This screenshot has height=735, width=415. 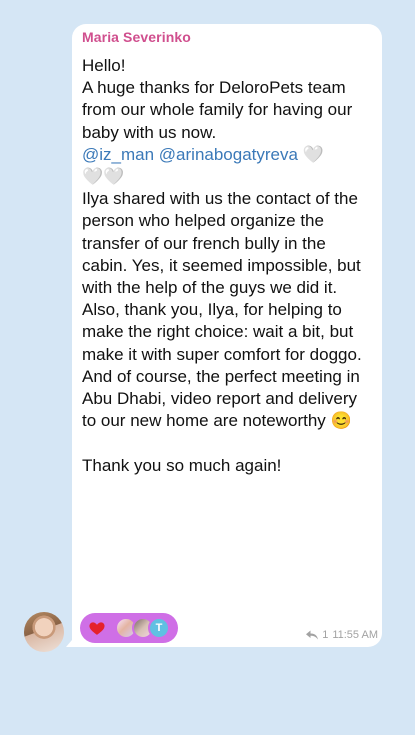 I want to click on message-meta: 1 11:55 AM, so click(x=342, y=635).